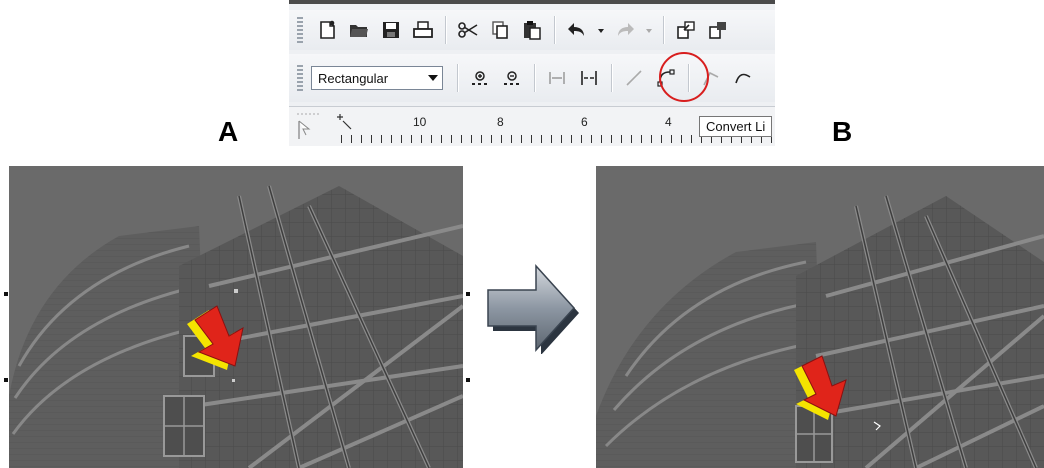  What do you see at coordinates (500, 122) in the screenshot?
I see `ruler-number: 8` at bounding box center [500, 122].